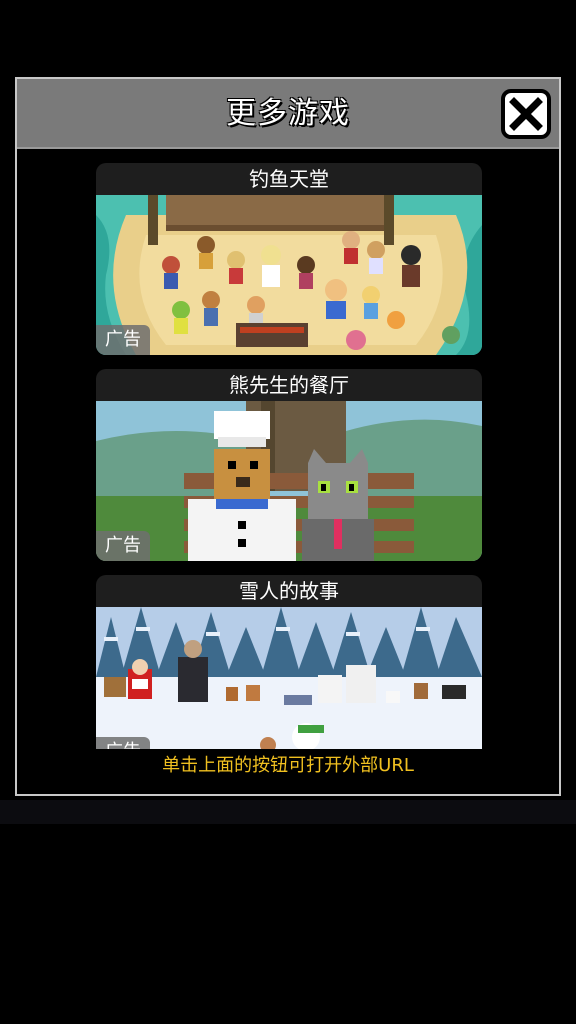 Image resolution: width=576 pixels, height=1024 pixels. I want to click on game-card-snowman-story: 雪人的故事, so click(289, 662).